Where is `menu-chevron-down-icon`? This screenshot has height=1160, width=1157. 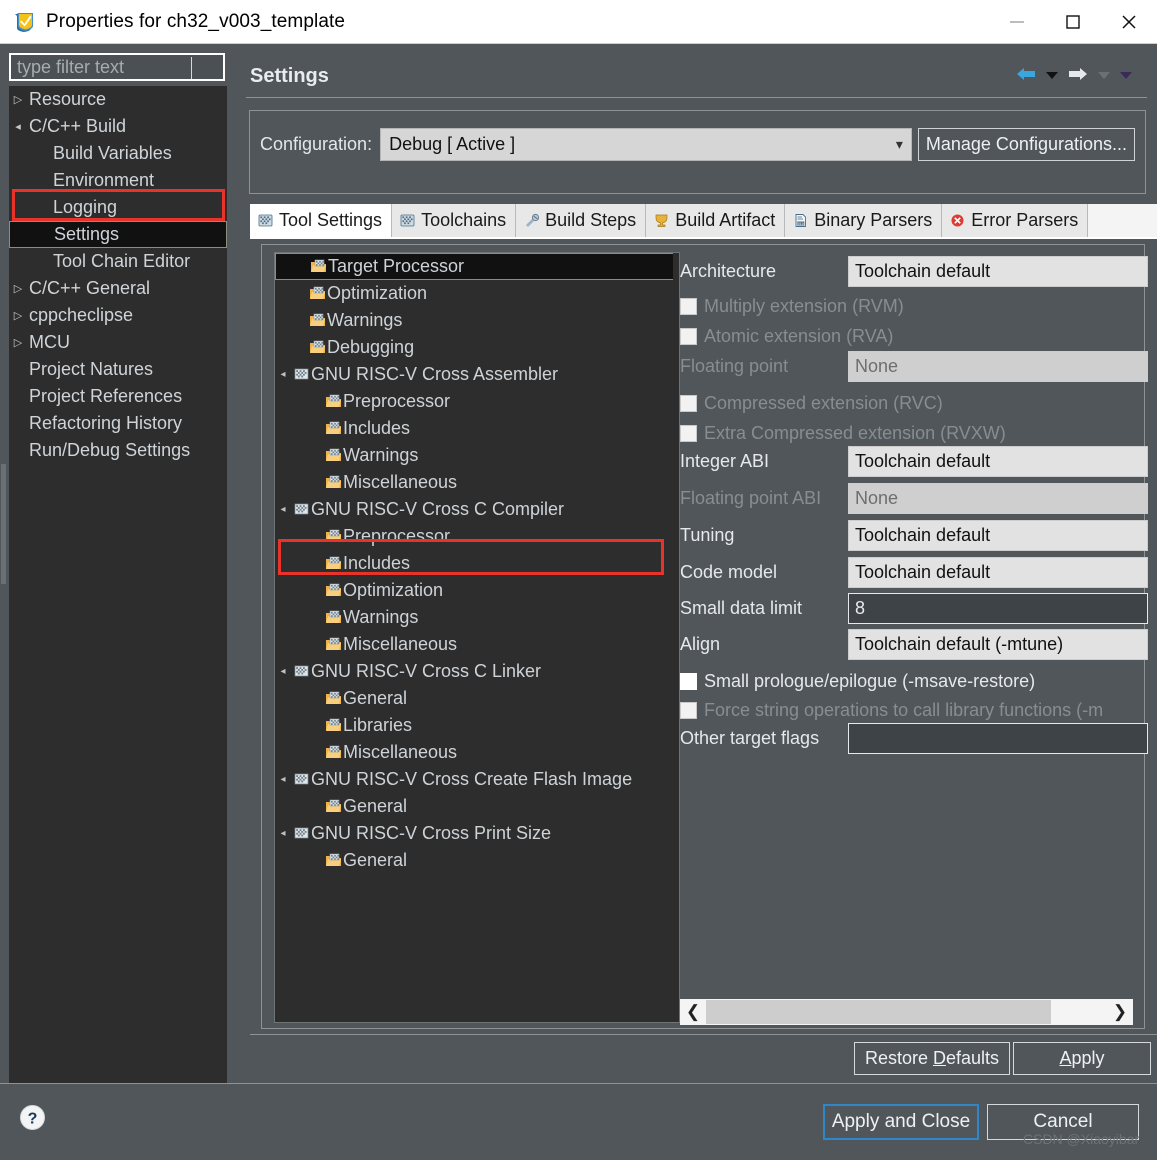 menu-chevron-down-icon is located at coordinates (1126, 76).